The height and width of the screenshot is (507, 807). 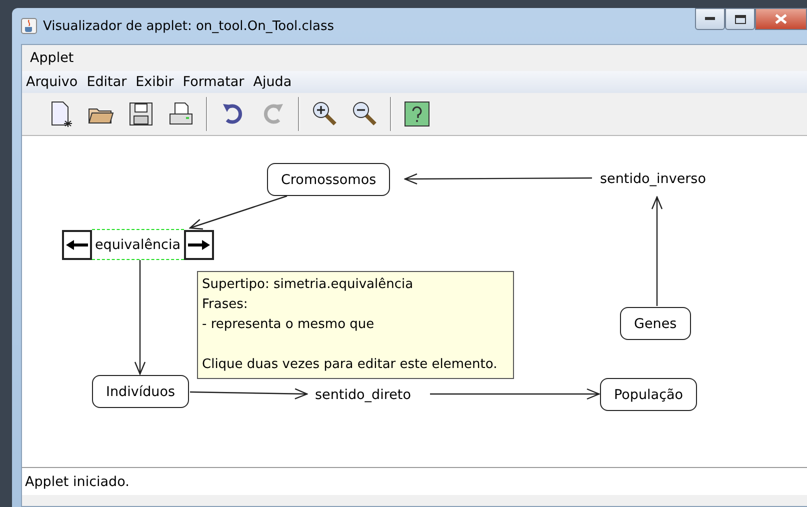 What do you see at coordinates (655, 323) in the screenshot?
I see `concept-node: Genes` at bounding box center [655, 323].